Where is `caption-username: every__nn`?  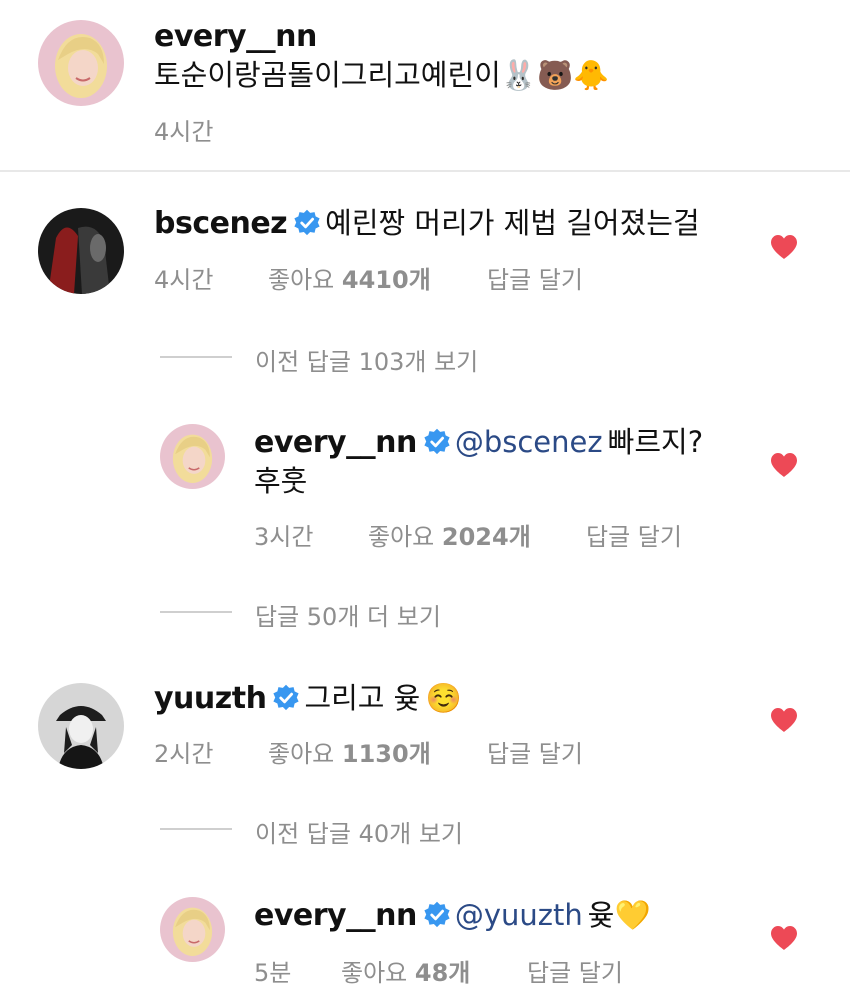
caption-username: every__nn is located at coordinates (235, 36).